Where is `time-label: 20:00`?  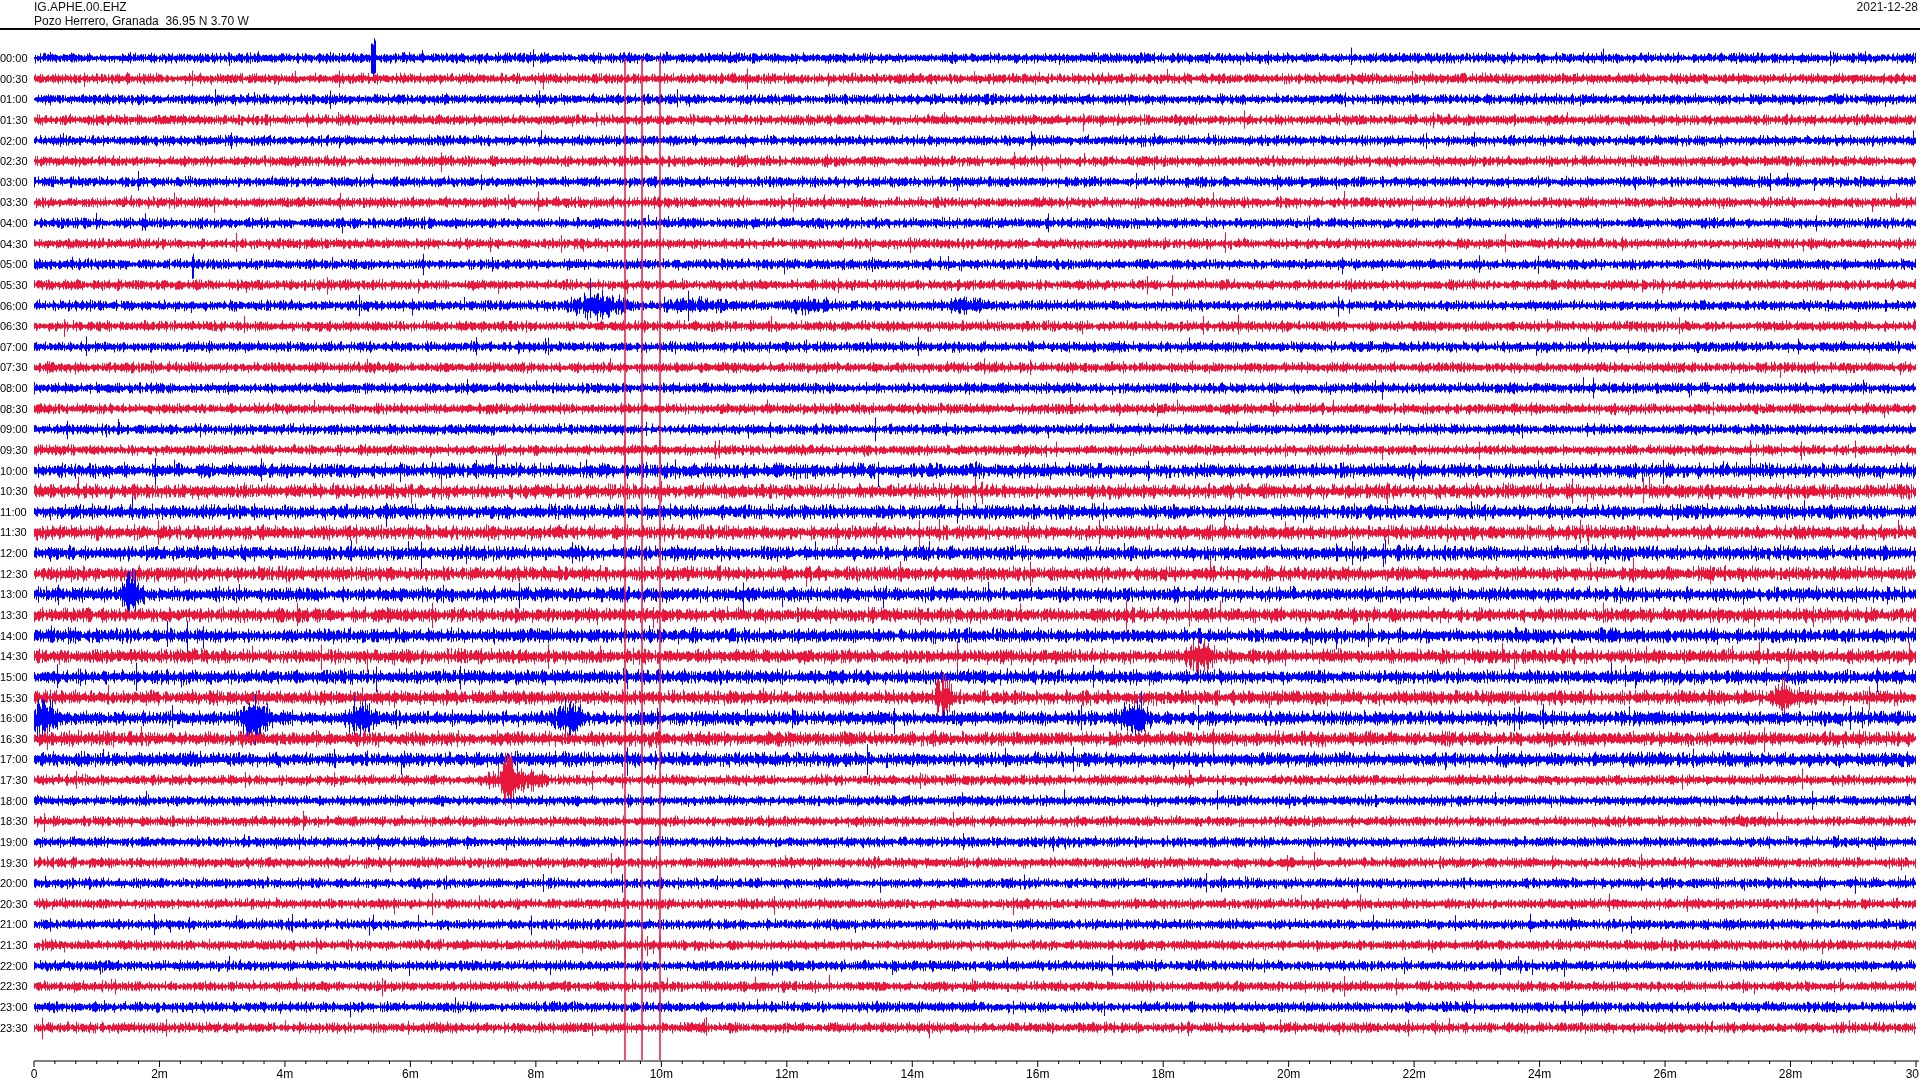
time-label: 20:00 is located at coordinates (14, 883).